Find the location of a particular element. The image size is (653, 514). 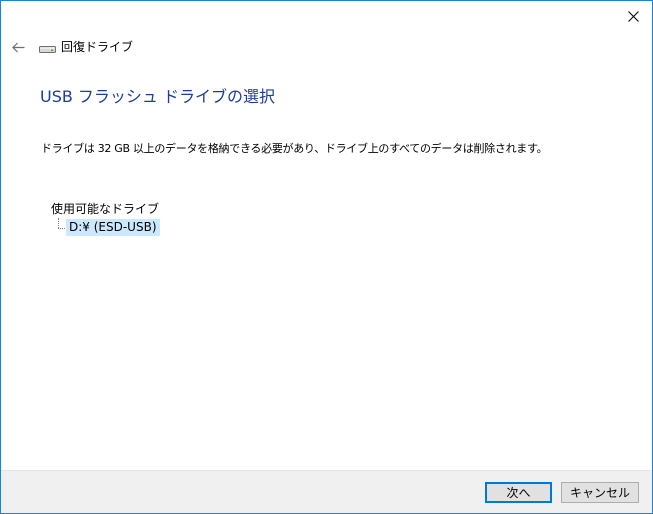

tree-root-label: 使用可能なドライブ is located at coordinates (105, 209).